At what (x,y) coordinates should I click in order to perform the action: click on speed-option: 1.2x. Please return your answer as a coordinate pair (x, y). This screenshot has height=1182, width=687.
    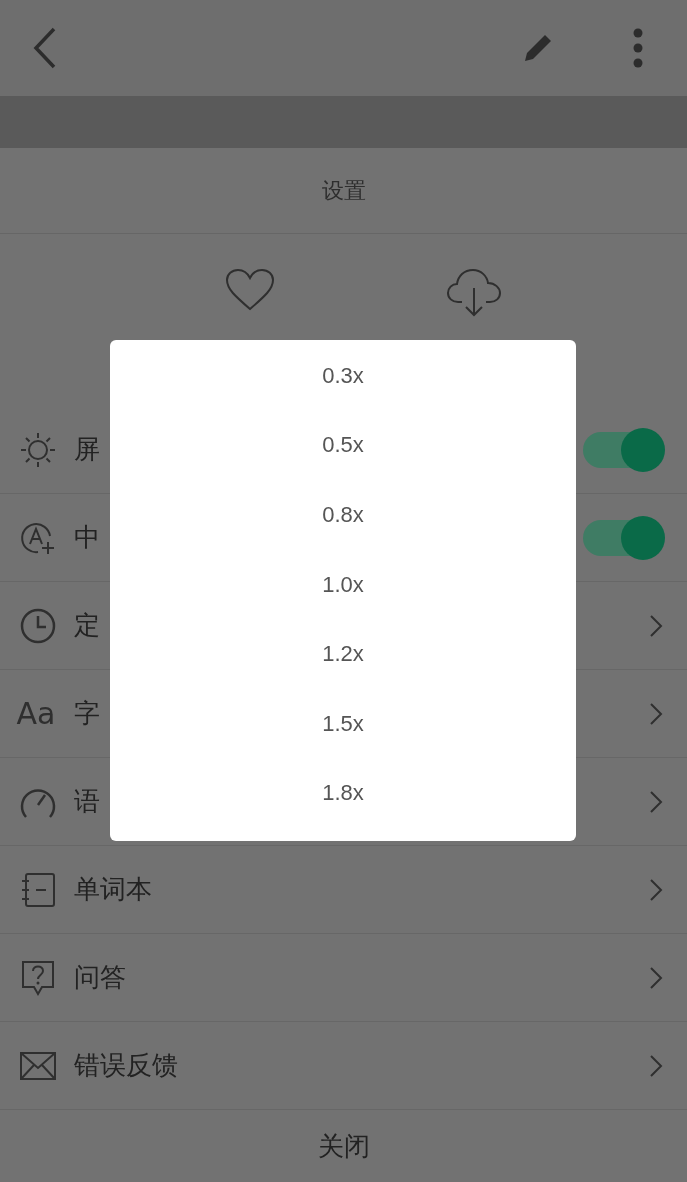
    Looking at the image, I should click on (343, 654).